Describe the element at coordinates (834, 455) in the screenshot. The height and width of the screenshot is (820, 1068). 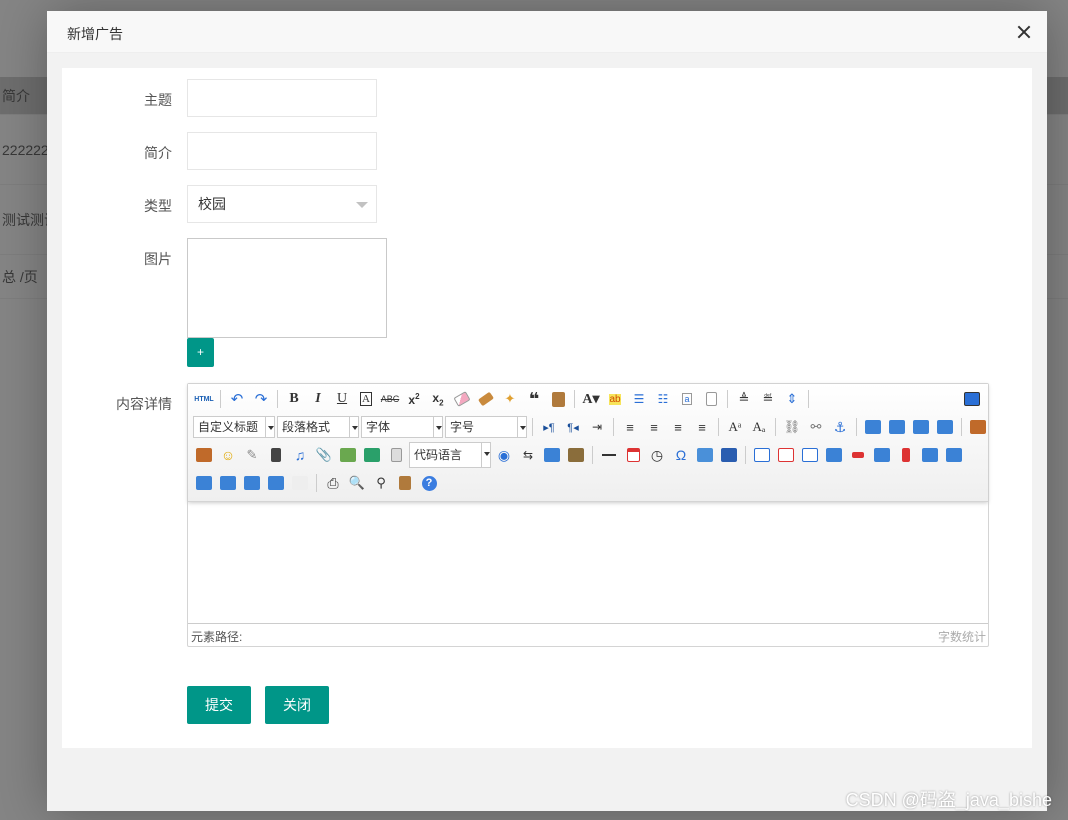
I see `insert-row-icon` at that location.